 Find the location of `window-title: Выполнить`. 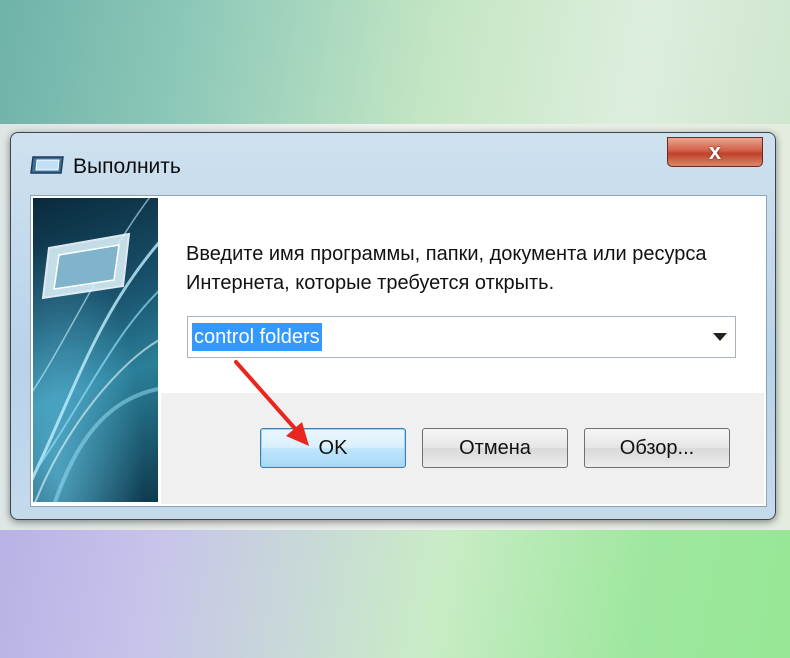

window-title: Выполнить is located at coordinates (127, 166).